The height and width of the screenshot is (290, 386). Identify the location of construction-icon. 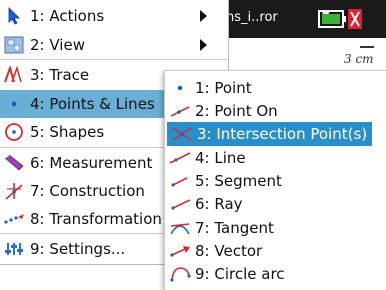
(14, 191).